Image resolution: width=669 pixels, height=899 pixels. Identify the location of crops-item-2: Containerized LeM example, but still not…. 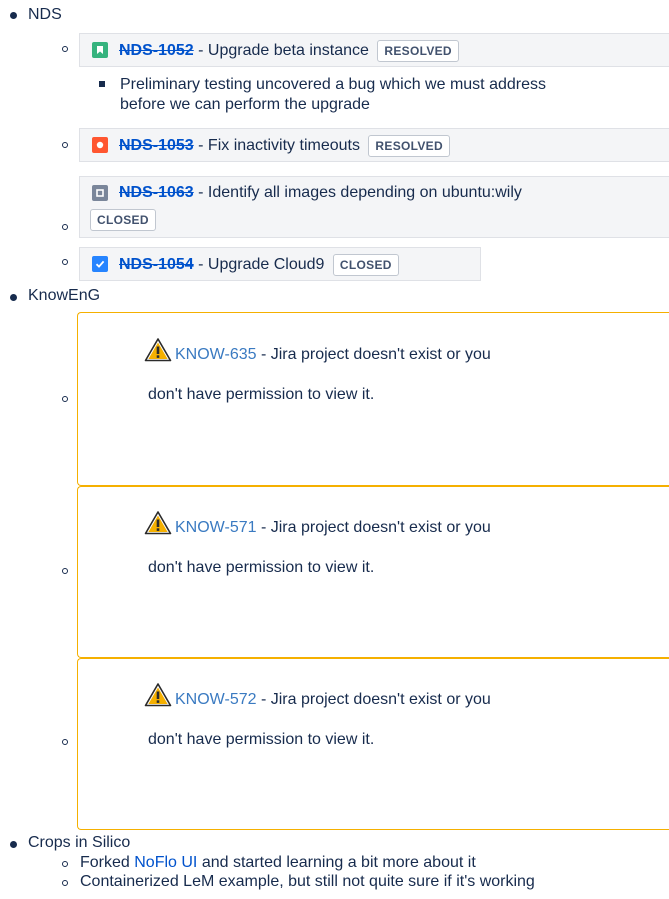
(307, 881).